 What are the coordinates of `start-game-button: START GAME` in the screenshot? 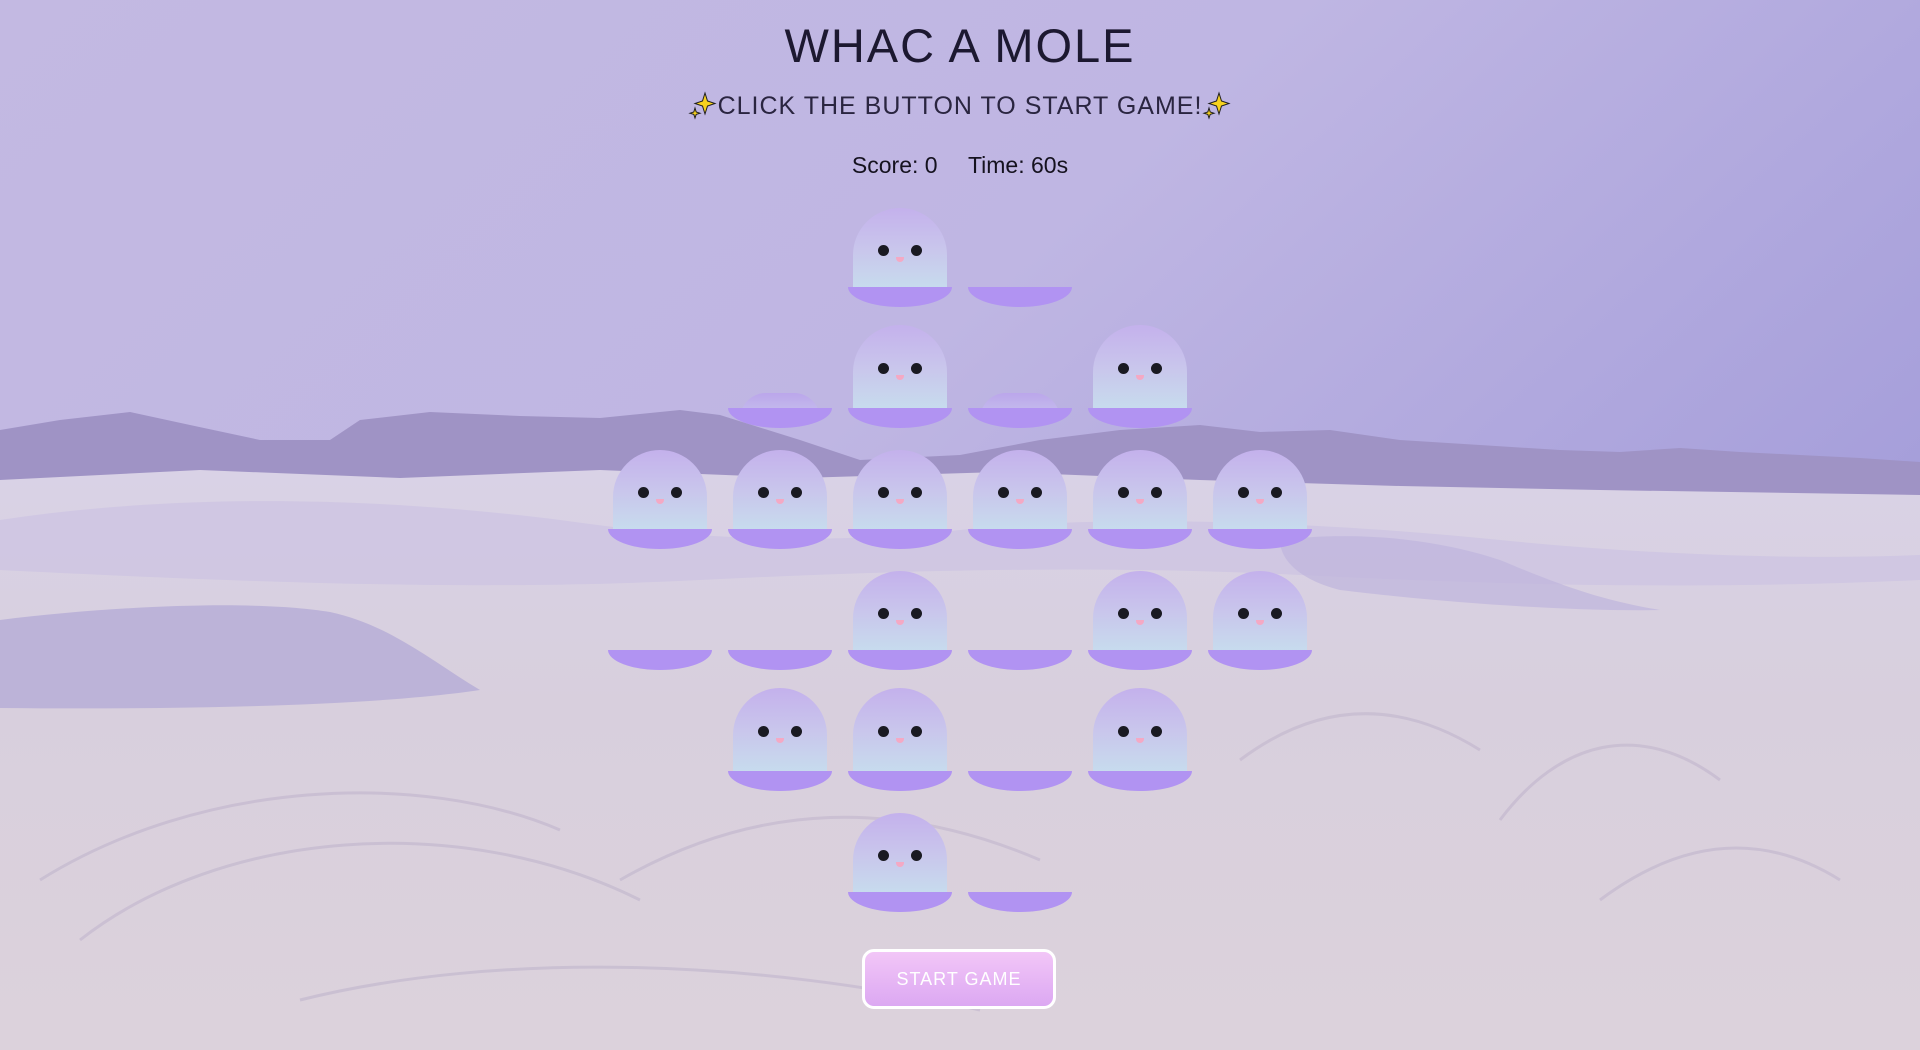 It's located at (959, 979).